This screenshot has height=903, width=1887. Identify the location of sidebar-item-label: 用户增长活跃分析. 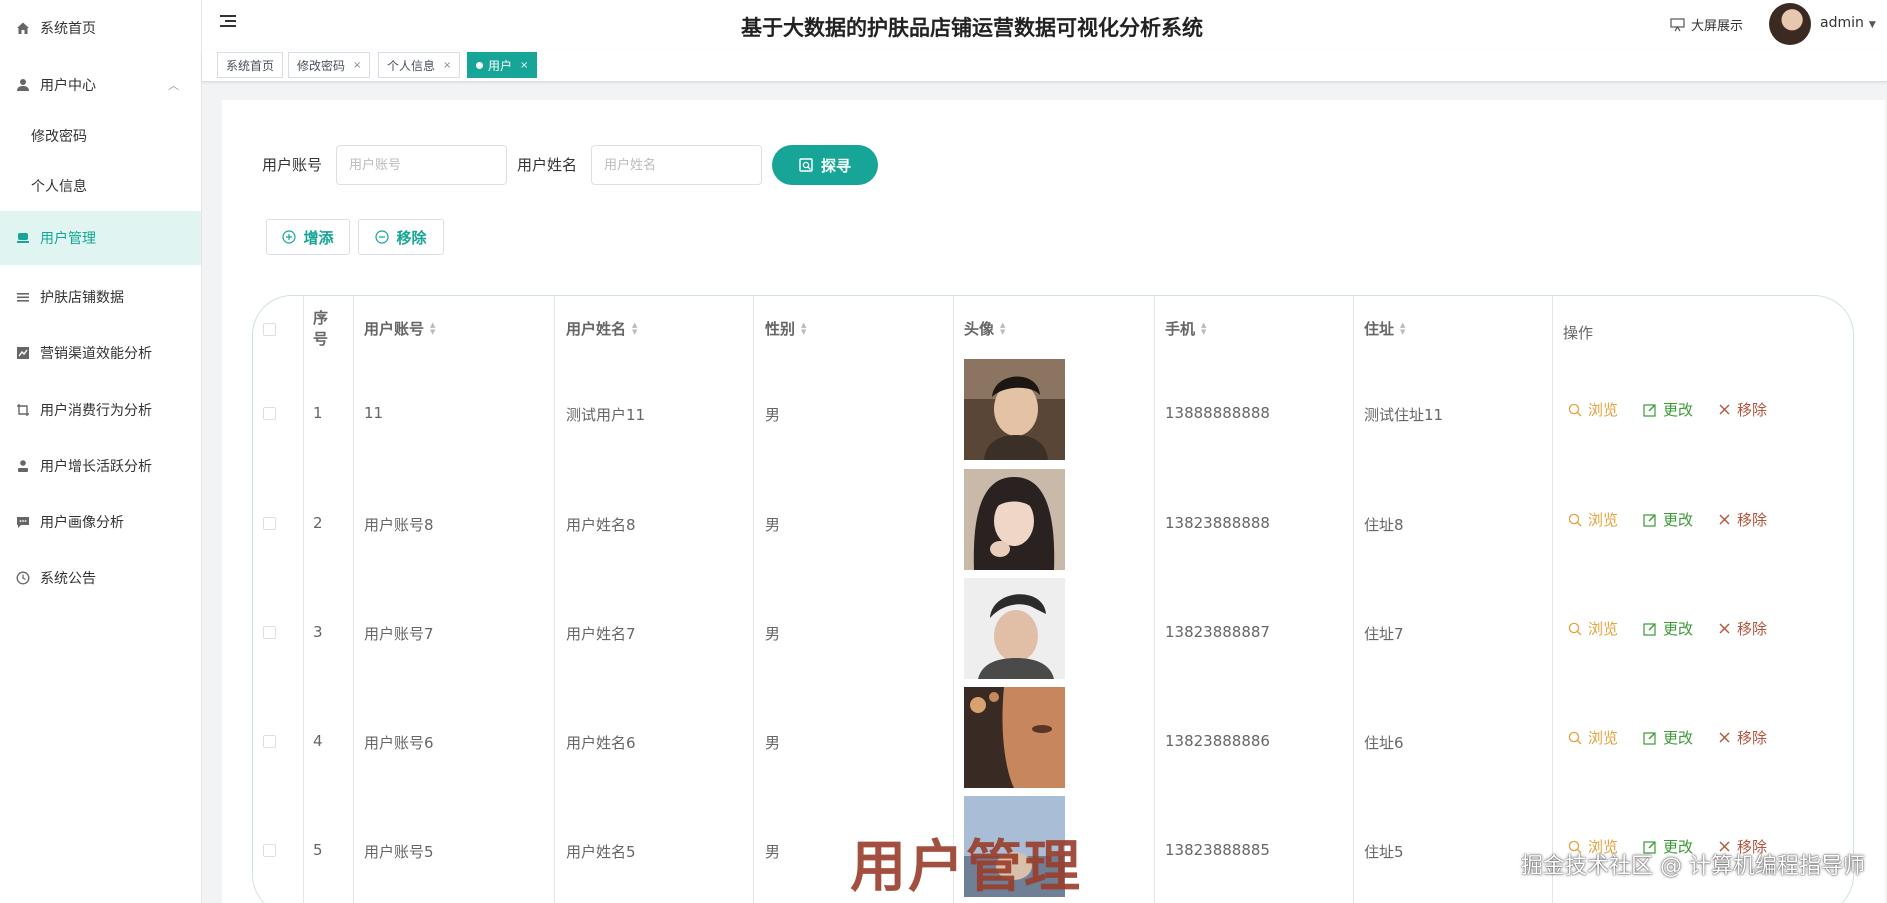
(96, 467).